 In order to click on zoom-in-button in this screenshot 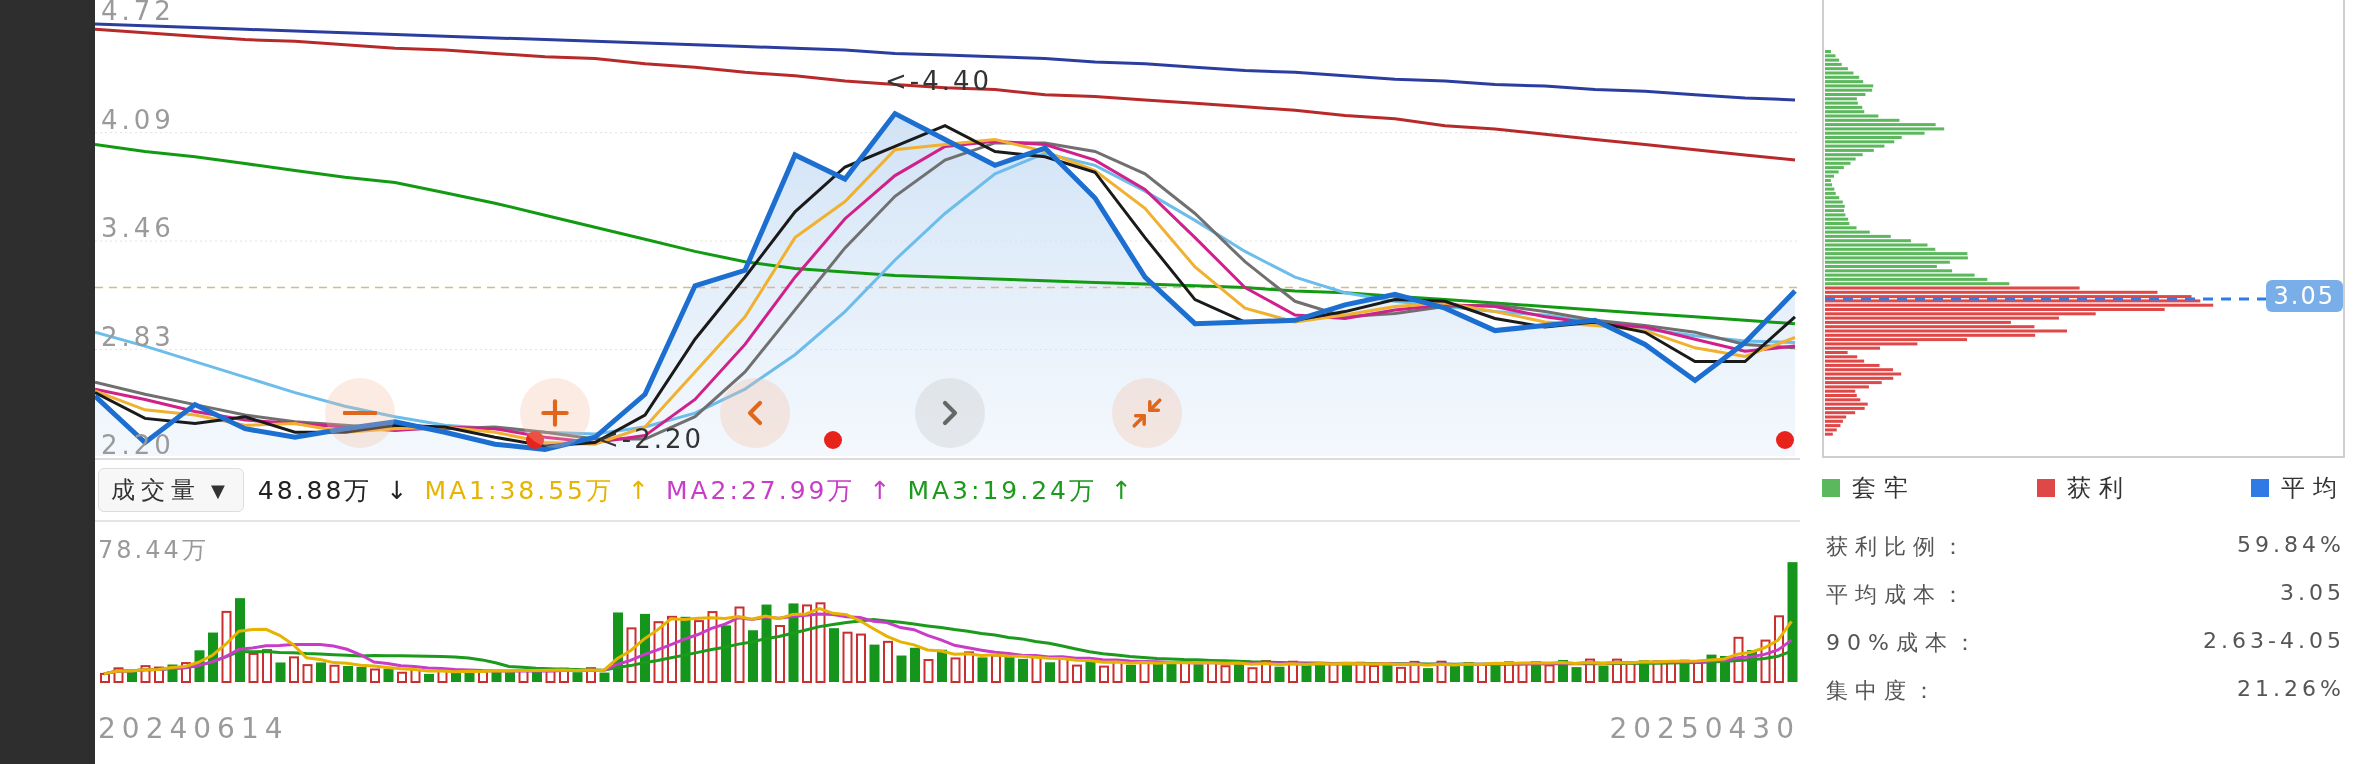, I will do `click(555, 413)`.